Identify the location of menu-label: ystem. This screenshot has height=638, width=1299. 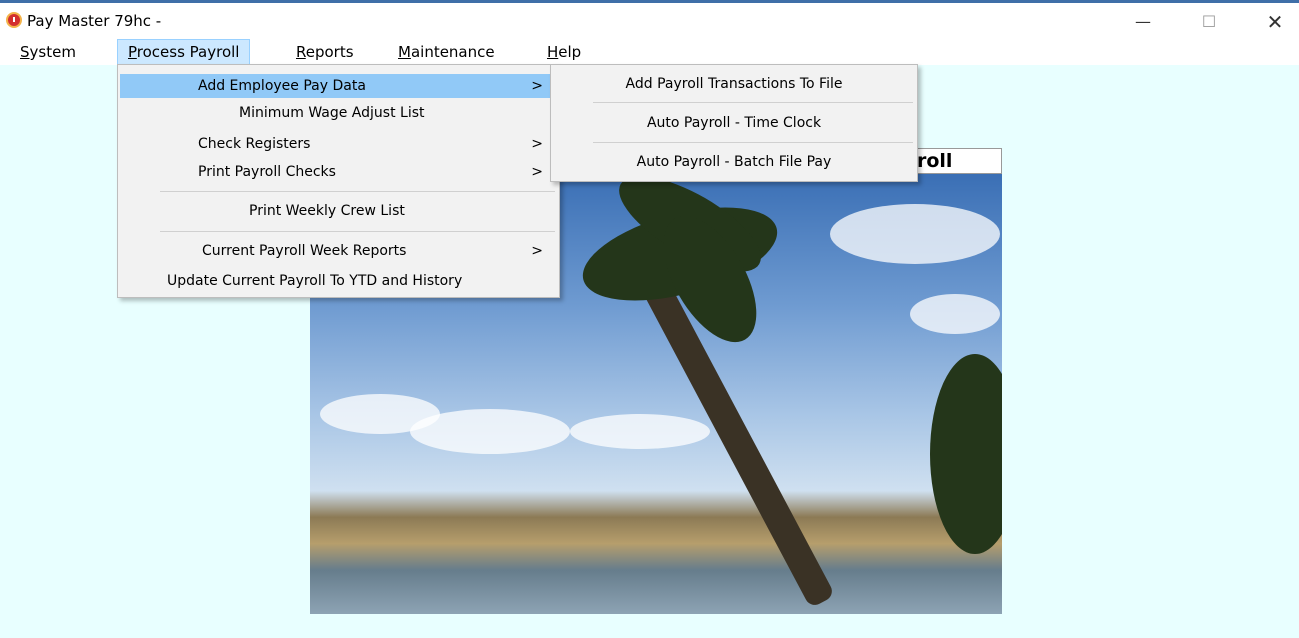
(52, 52).